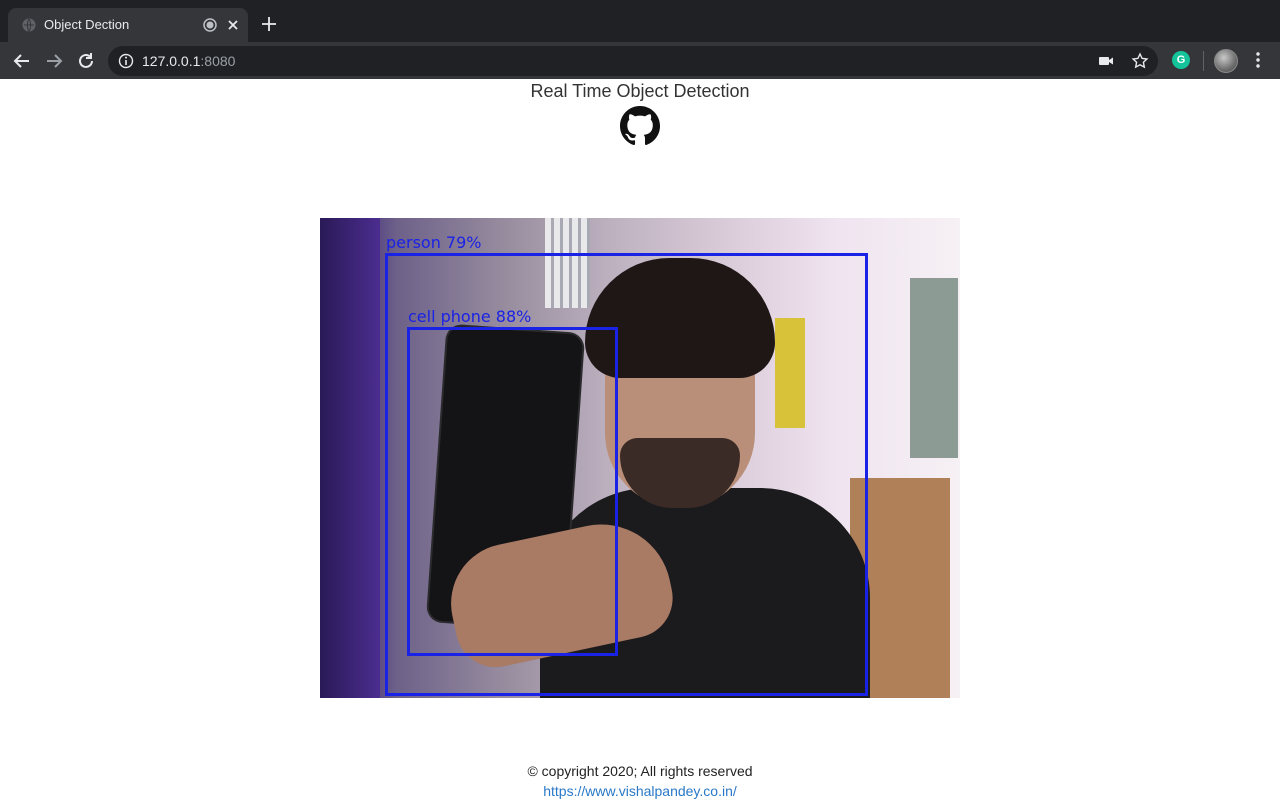 The height and width of the screenshot is (800, 1280). What do you see at coordinates (210, 25) in the screenshot?
I see `media-playing-icon` at bounding box center [210, 25].